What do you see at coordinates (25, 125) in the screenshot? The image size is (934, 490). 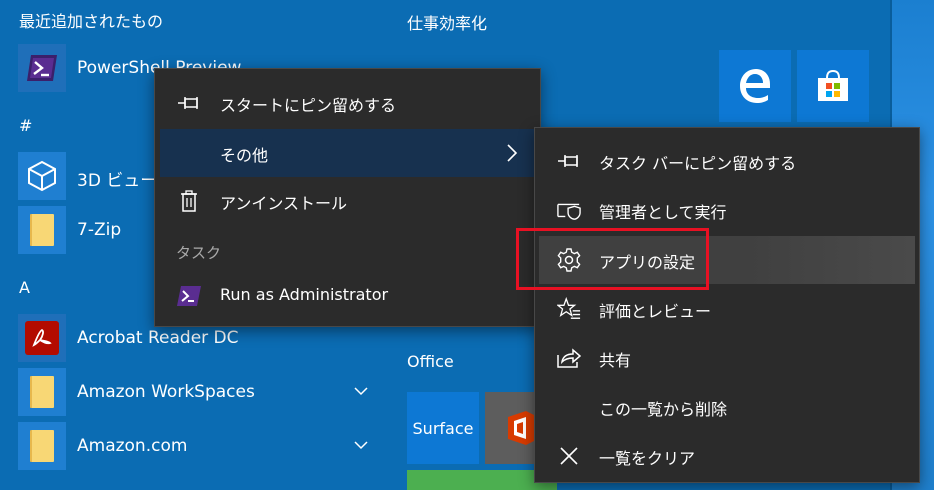 I see `group-hash-header: #` at bounding box center [25, 125].